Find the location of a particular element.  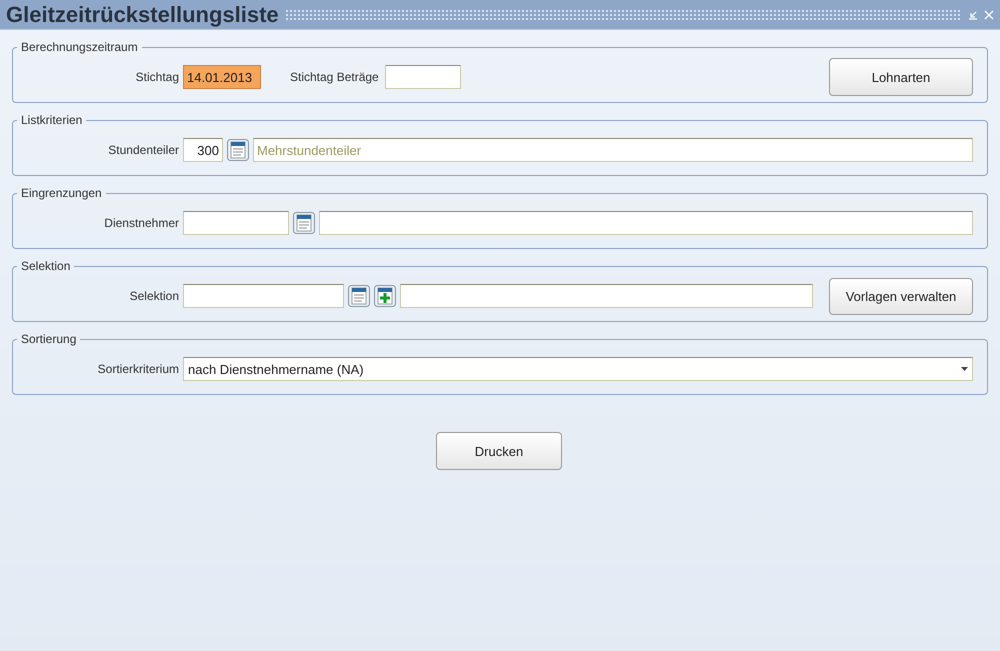

field-label: Selektion is located at coordinates (153, 296).